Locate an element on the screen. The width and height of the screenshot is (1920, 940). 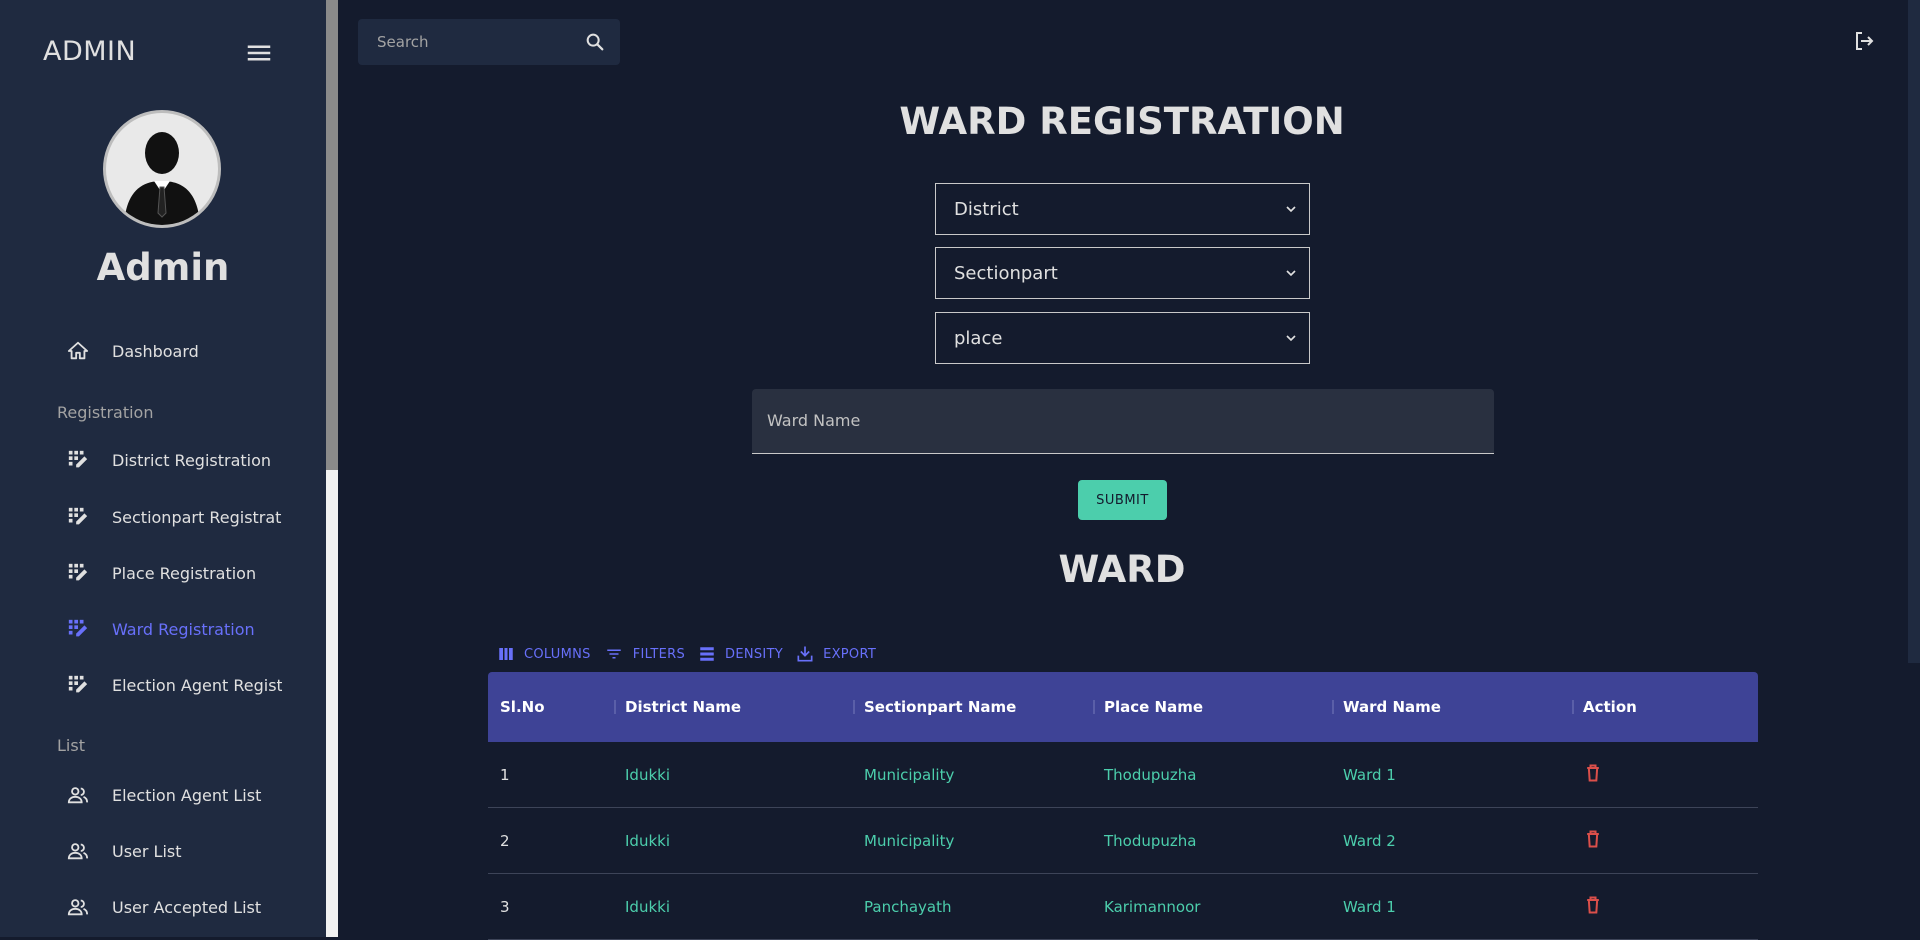
sidebar-item-user-accepted-list: User Accepted List is located at coordinates (174, 907).